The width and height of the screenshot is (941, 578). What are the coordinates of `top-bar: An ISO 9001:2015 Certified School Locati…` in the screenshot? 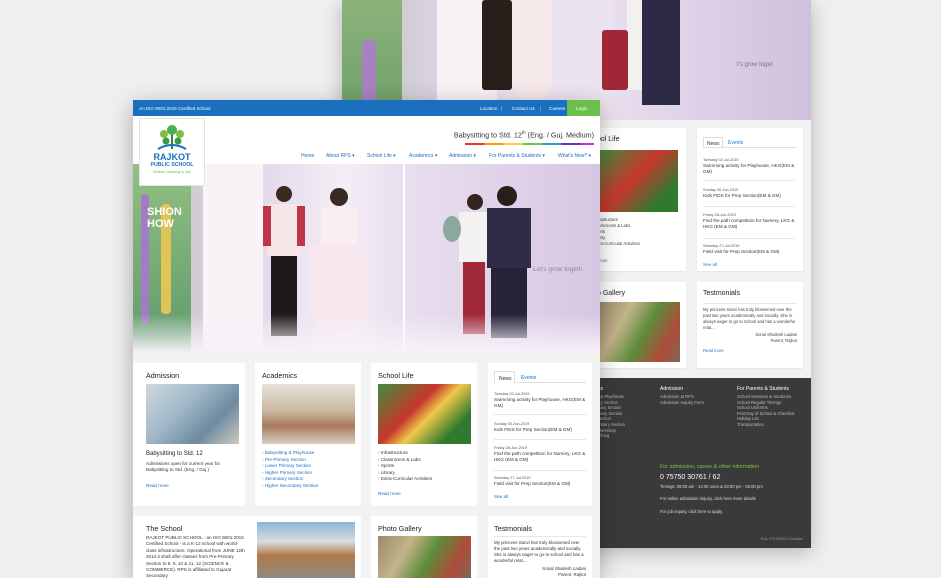 It's located at (366, 108).